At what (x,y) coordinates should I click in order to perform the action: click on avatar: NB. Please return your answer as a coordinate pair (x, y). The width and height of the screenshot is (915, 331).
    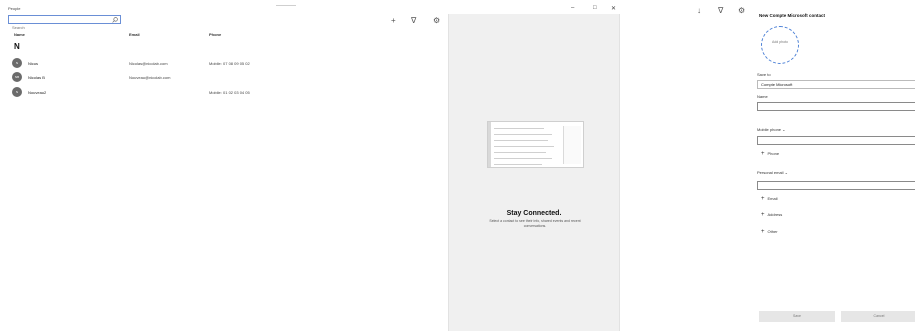
    Looking at the image, I should click on (17, 77).